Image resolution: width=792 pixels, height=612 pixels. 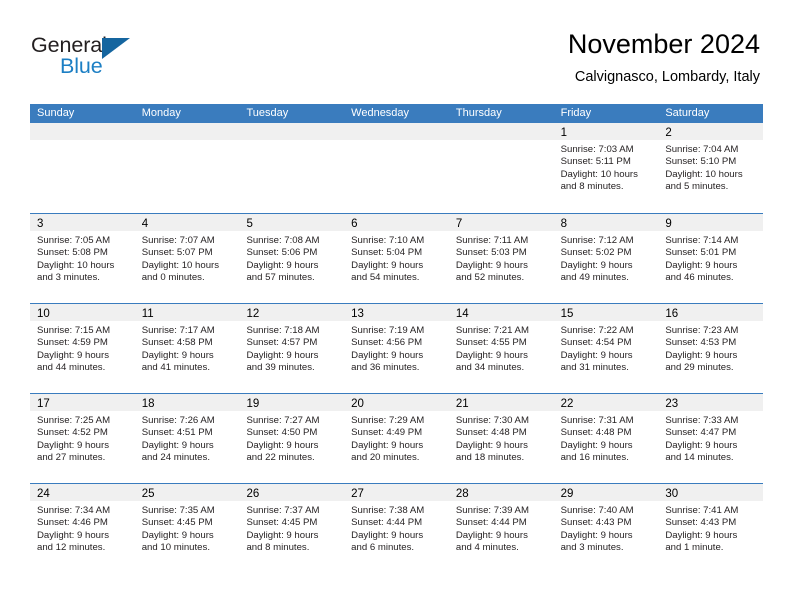 I want to click on day-number-band: 17, so click(x=82, y=402).